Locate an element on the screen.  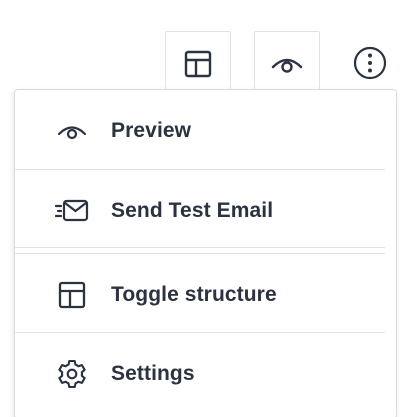
menu-item-preview: Preview is located at coordinates (205, 131).